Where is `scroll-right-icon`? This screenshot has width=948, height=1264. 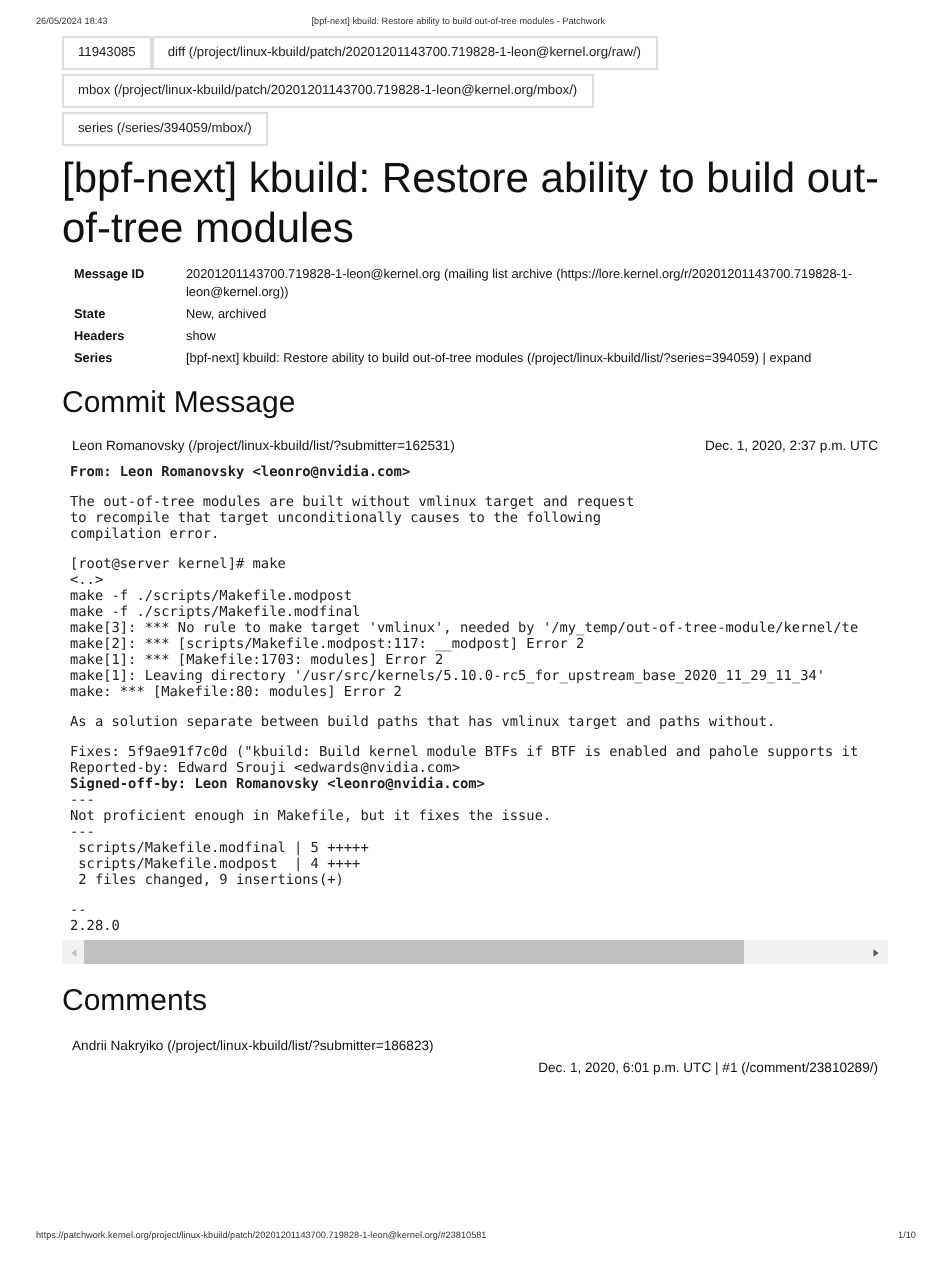
scroll-right-icon is located at coordinates (876, 952).